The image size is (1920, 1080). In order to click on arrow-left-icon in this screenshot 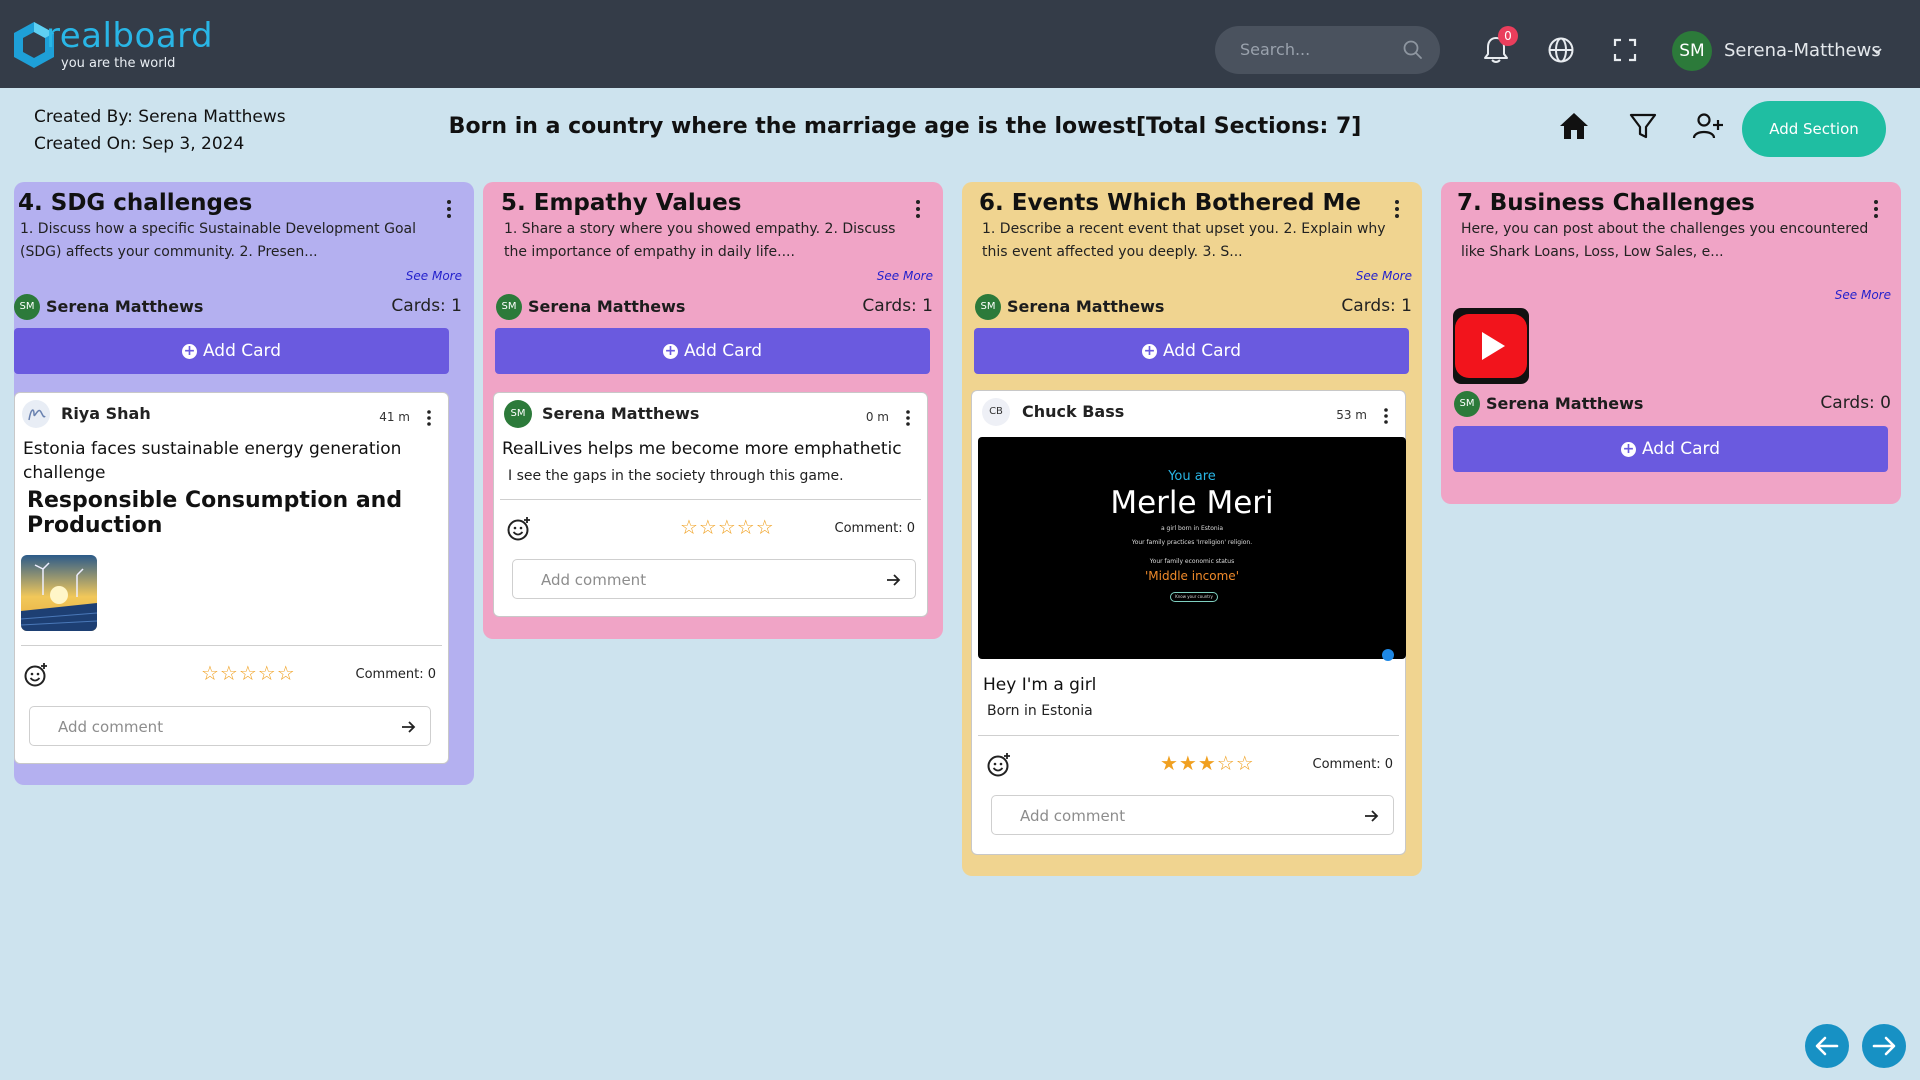, I will do `click(1827, 1046)`.